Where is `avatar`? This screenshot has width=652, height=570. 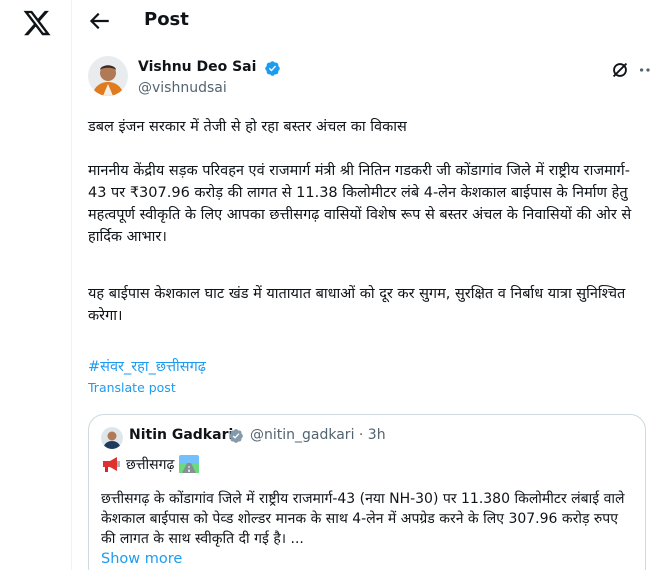
avatar is located at coordinates (108, 76).